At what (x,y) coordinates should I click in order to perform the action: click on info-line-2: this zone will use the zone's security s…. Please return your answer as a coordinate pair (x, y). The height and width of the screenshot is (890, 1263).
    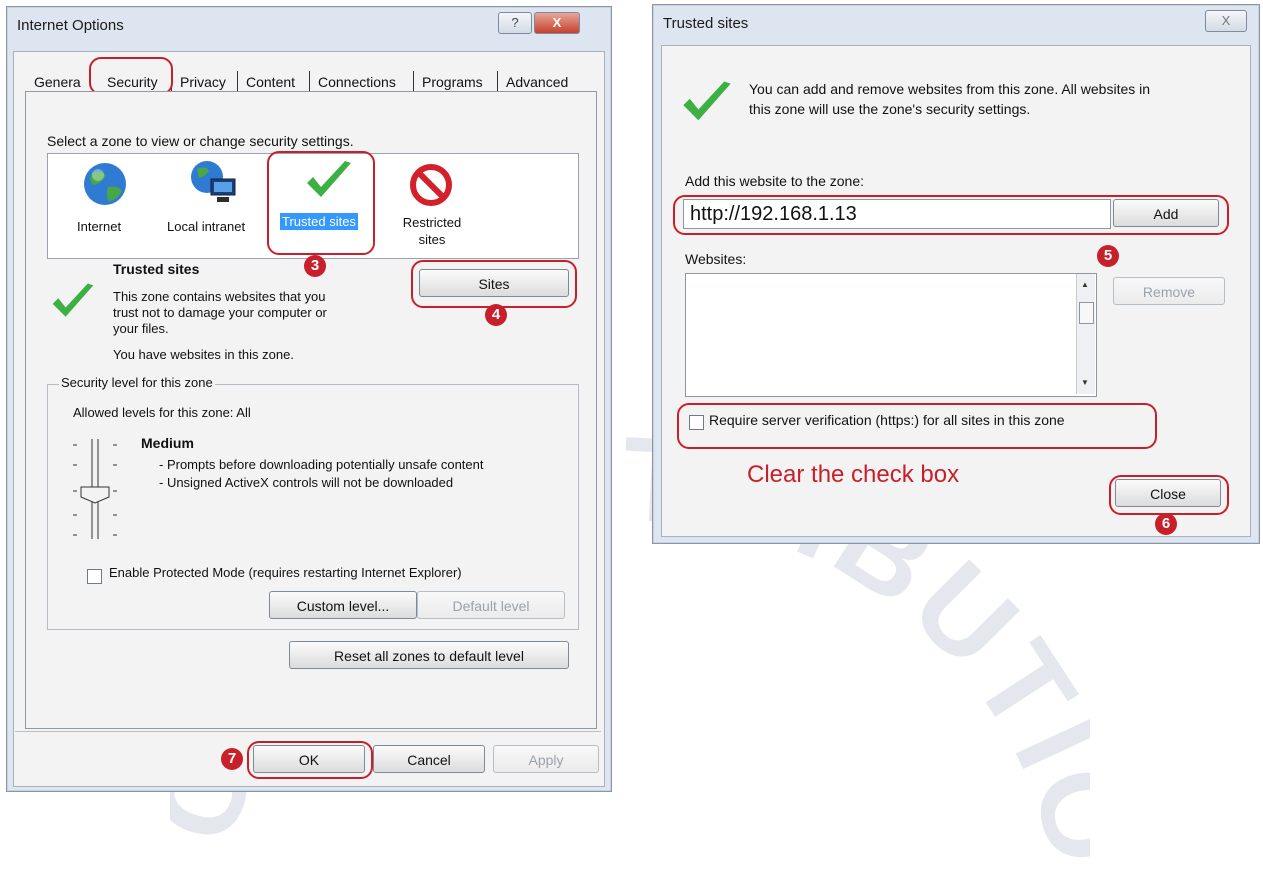
    Looking at the image, I should click on (890, 109).